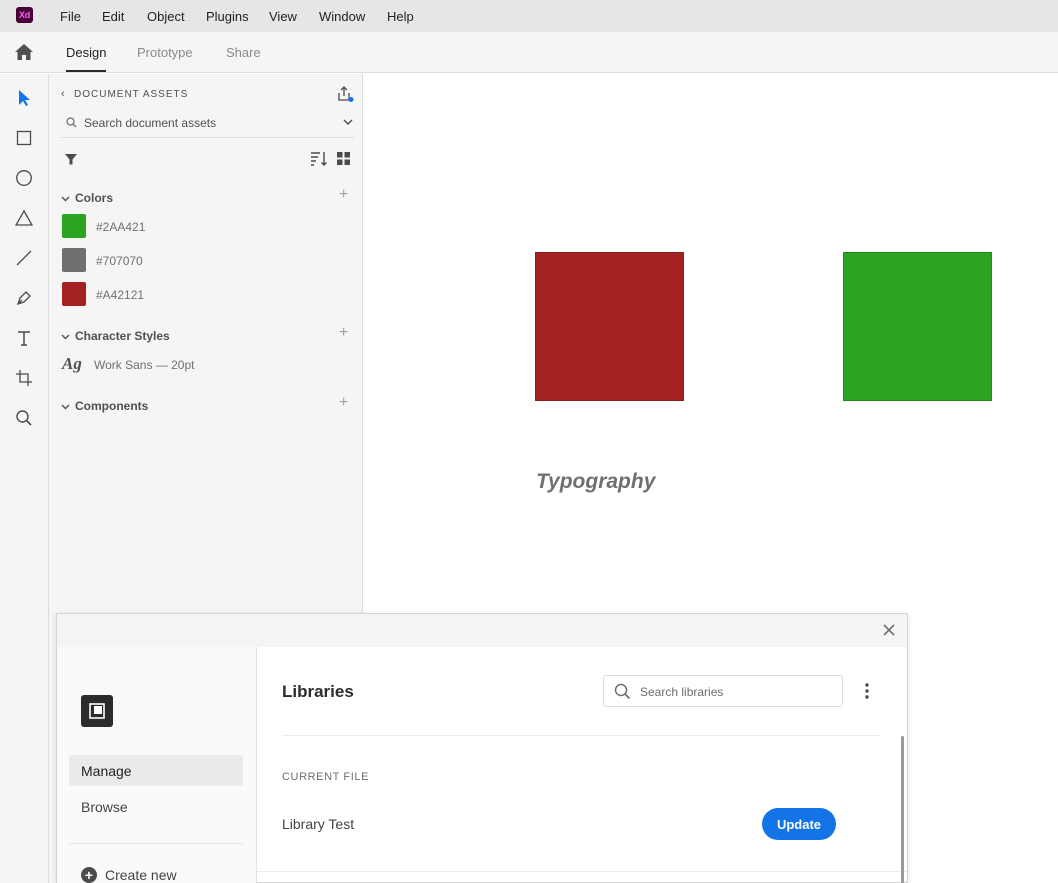 This screenshot has height=883, width=1058. I want to click on color-swatch-green, so click(74, 226).